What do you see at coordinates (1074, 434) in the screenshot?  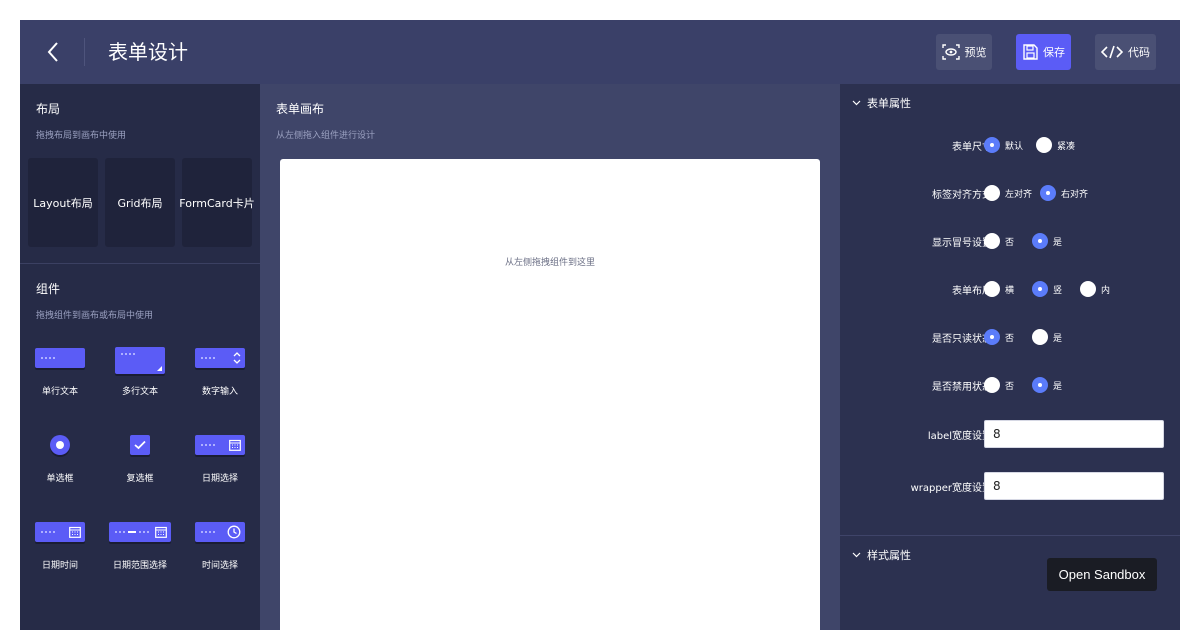 I see `label-width-input` at bounding box center [1074, 434].